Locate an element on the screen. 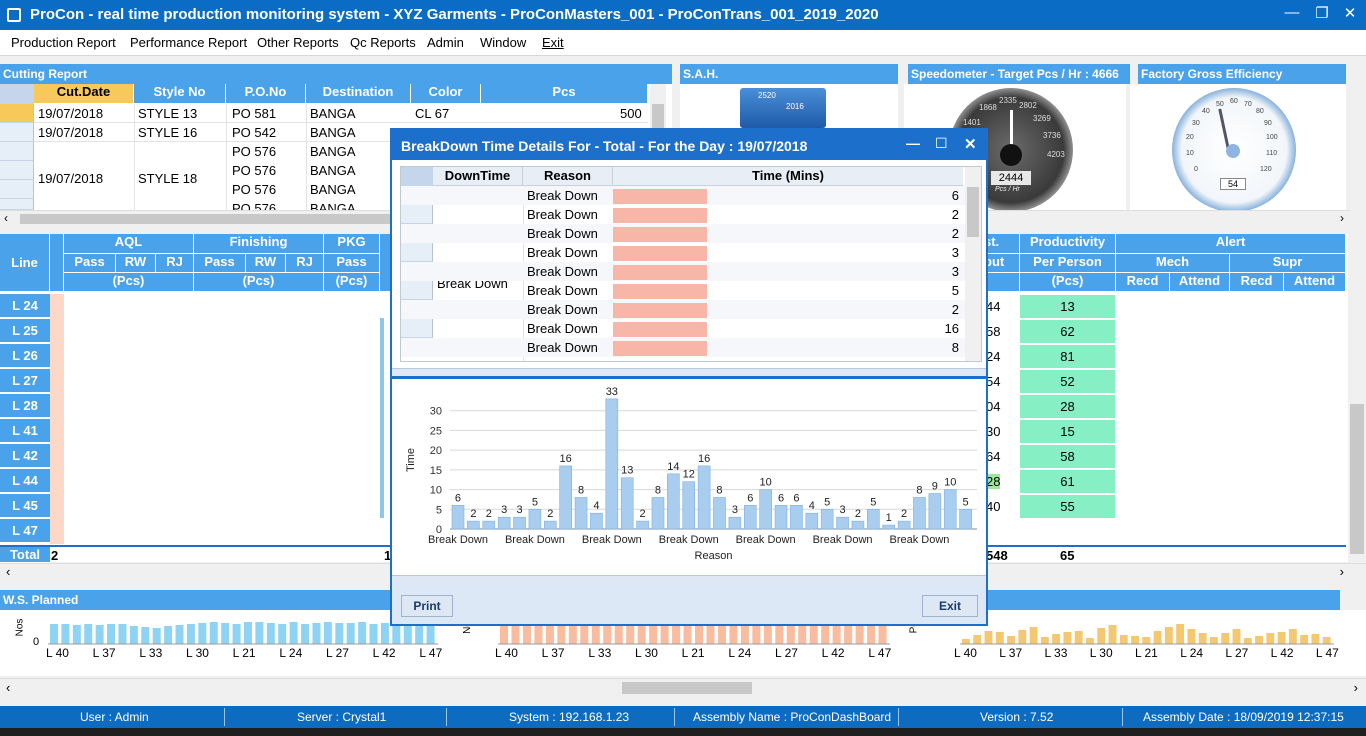  line-row-header: L 26 is located at coordinates (25, 356).